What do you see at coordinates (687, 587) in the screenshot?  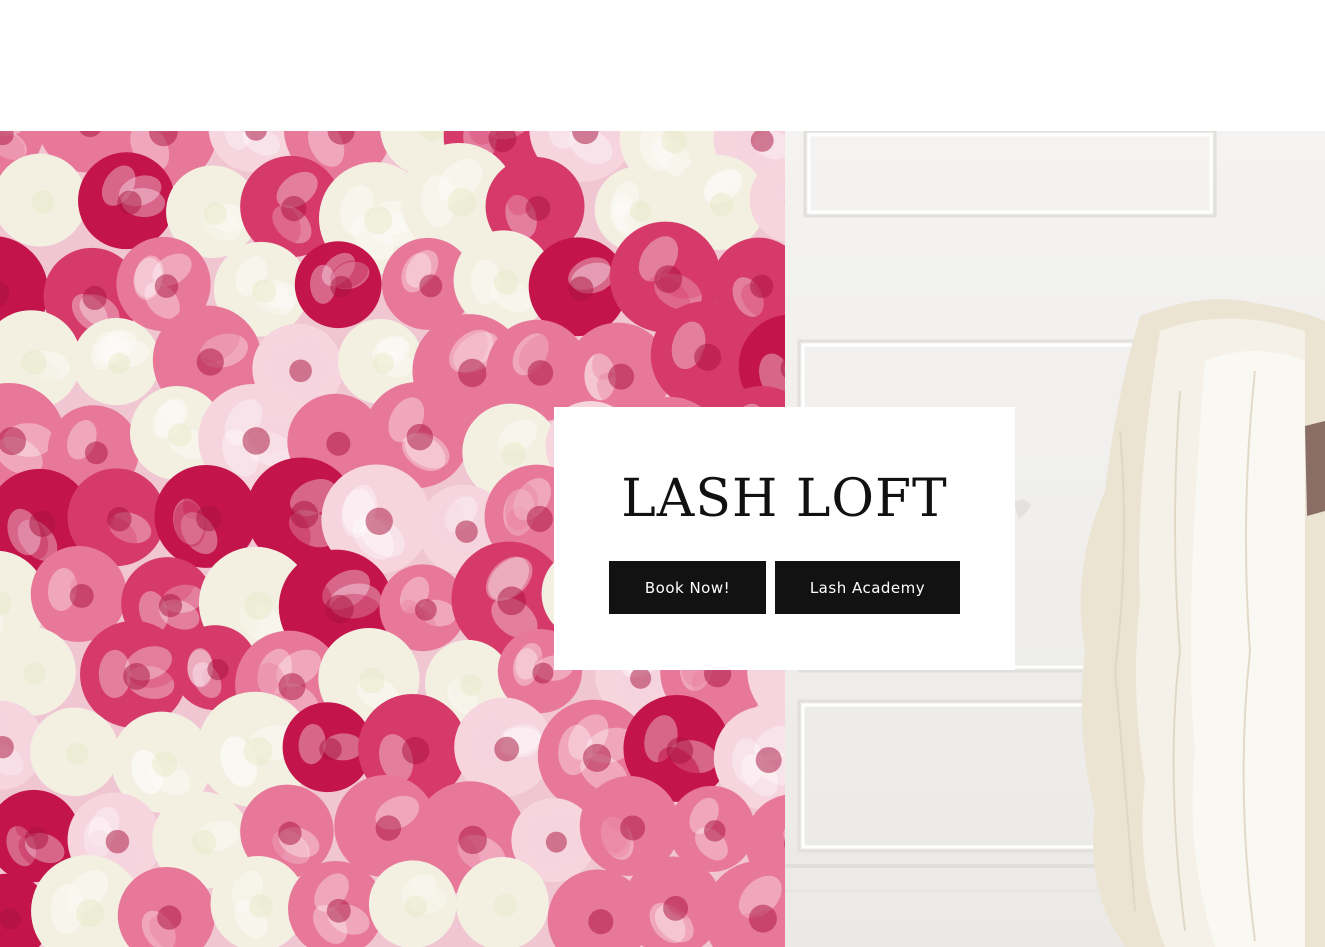 I see `book-now-button: Book Now!` at bounding box center [687, 587].